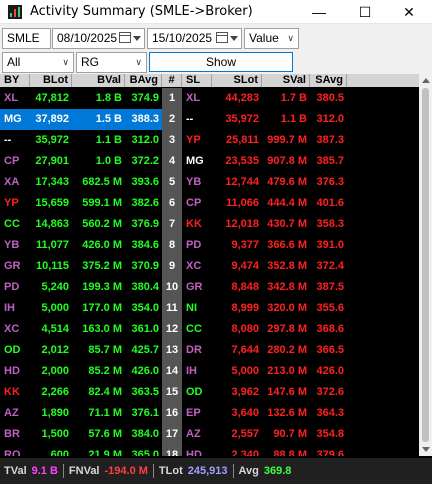 This screenshot has width=432, height=484. Describe the element at coordinates (365, 12) in the screenshot. I see `maximize-button: ☐` at that location.